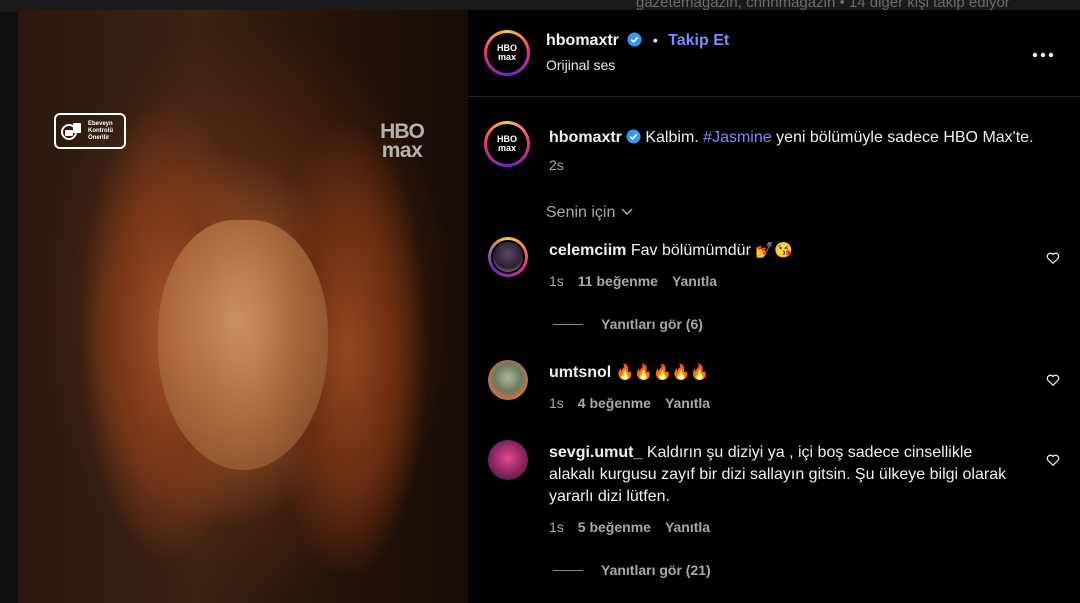 This screenshot has height=603, width=1080. I want to click on comment-emoji: 💅😘, so click(774, 250).